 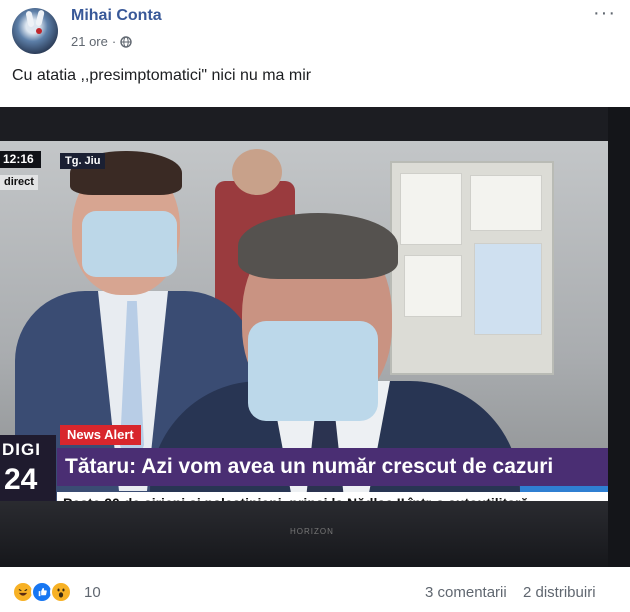 What do you see at coordinates (318, 246) in the screenshot?
I see `person-center-hair` at bounding box center [318, 246].